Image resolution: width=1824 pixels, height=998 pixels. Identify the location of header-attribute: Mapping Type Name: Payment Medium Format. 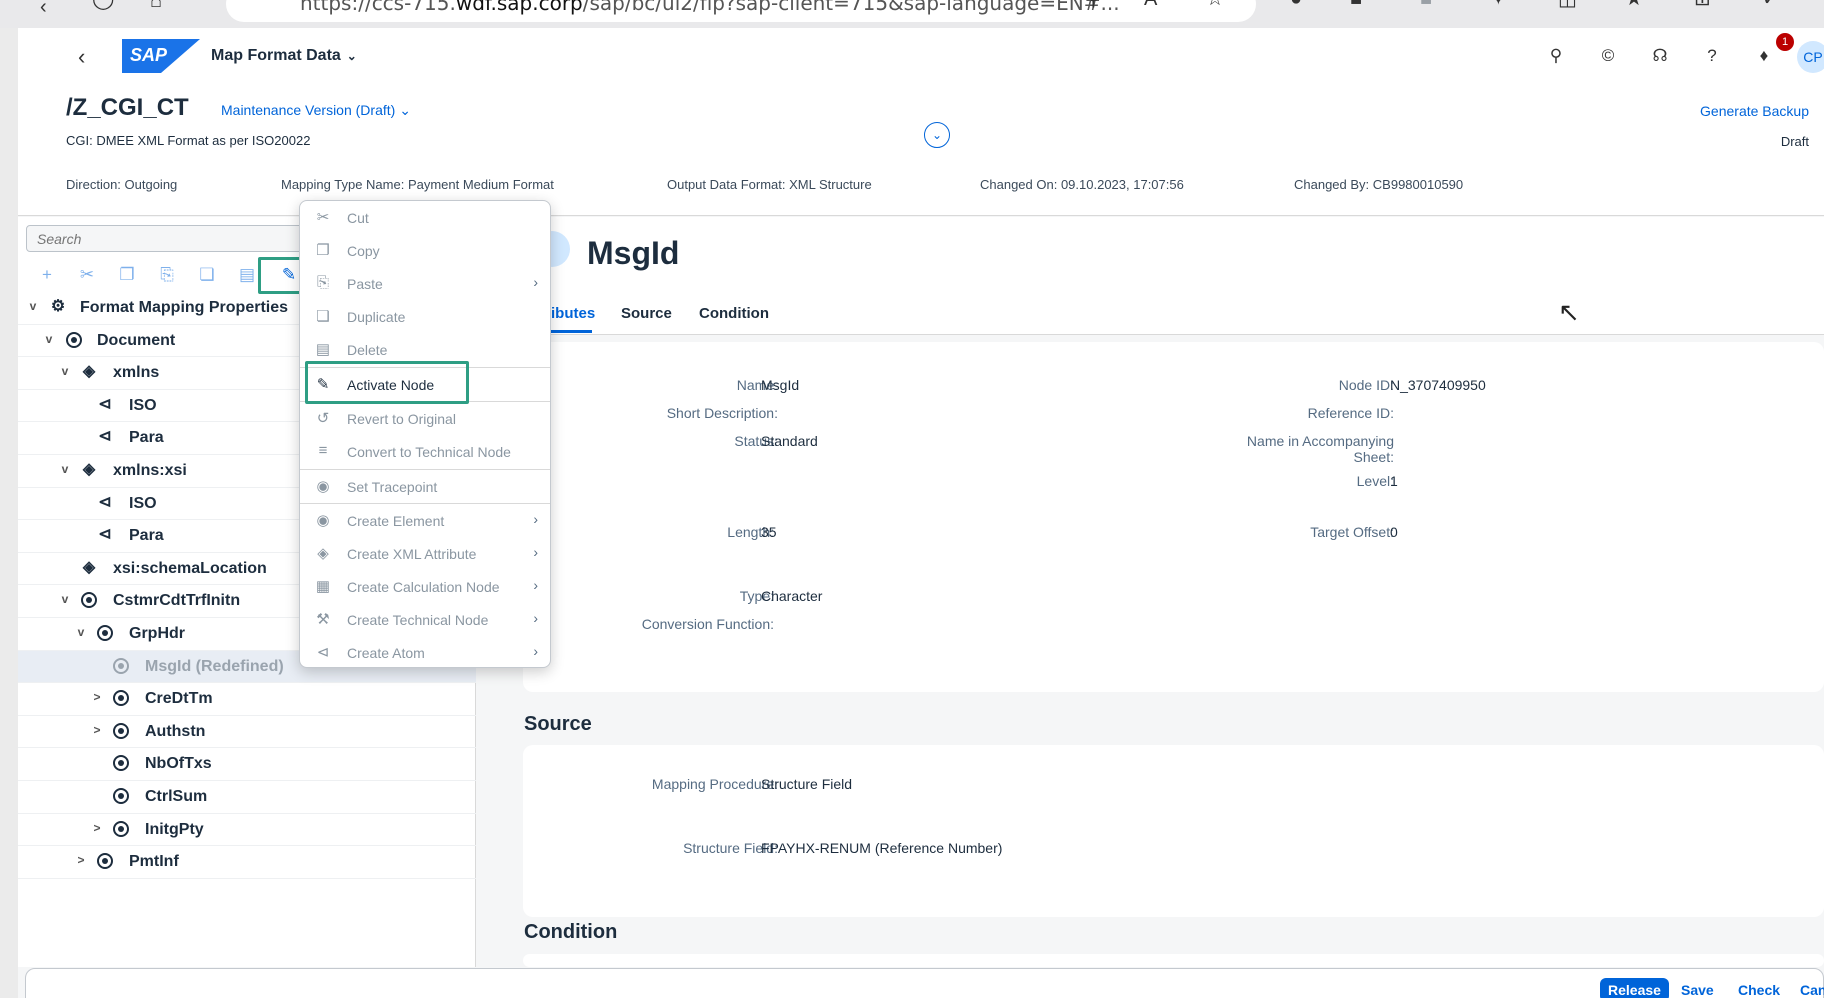
(417, 184).